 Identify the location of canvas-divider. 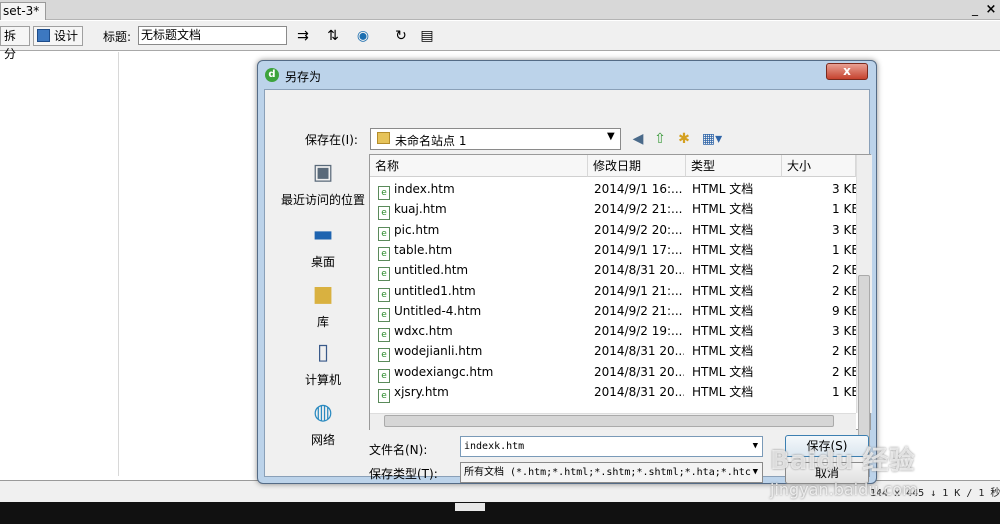
(118, 264).